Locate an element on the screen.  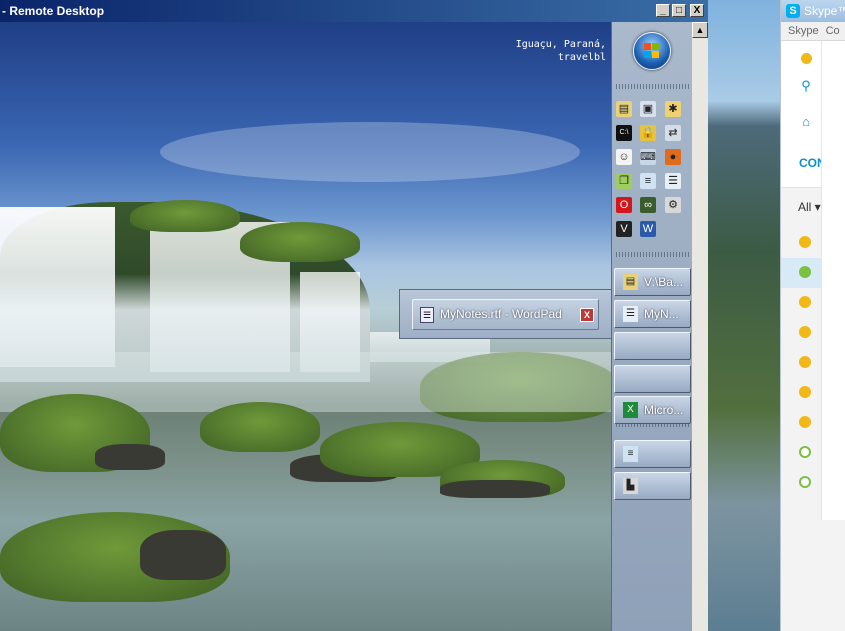
computer-icon: ▣ is located at coordinates (648, 109).